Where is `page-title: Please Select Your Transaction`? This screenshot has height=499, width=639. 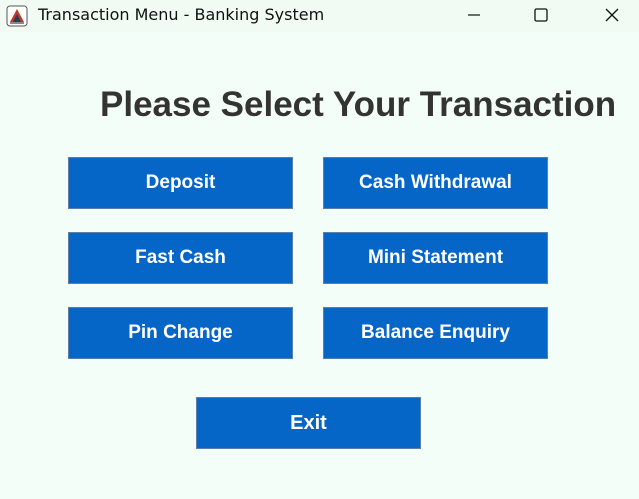 page-title: Please Select Your Transaction is located at coordinates (358, 104).